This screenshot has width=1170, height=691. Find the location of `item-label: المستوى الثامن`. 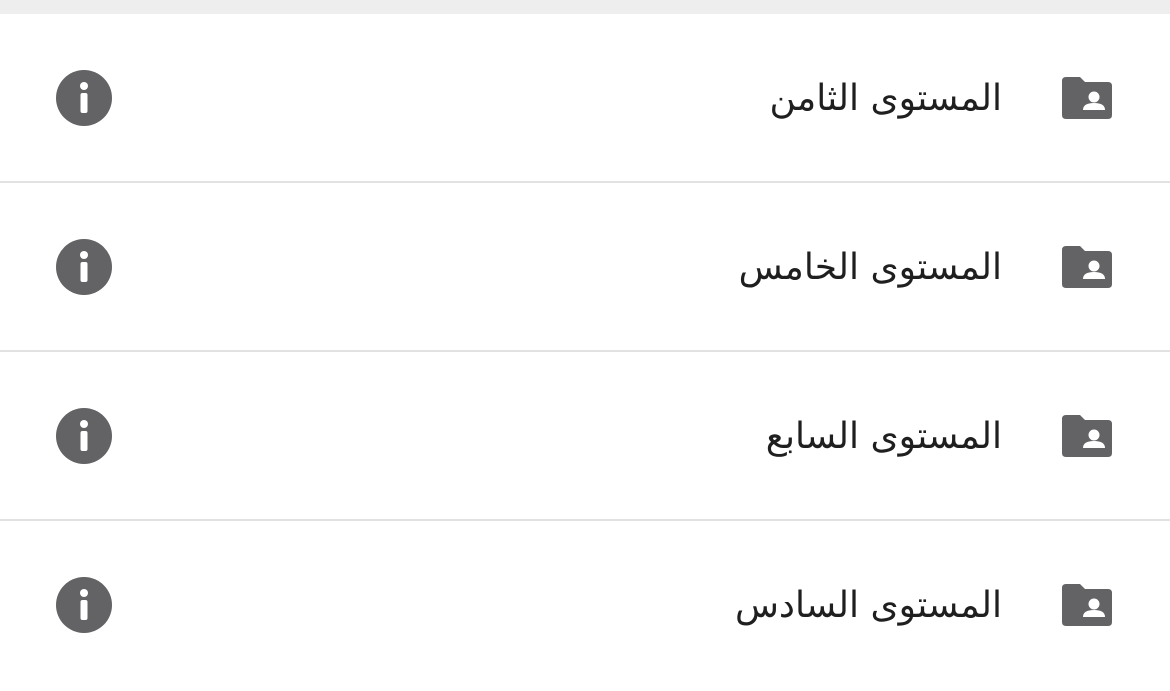

item-label: المستوى الثامن is located at coordinates (885, 98).